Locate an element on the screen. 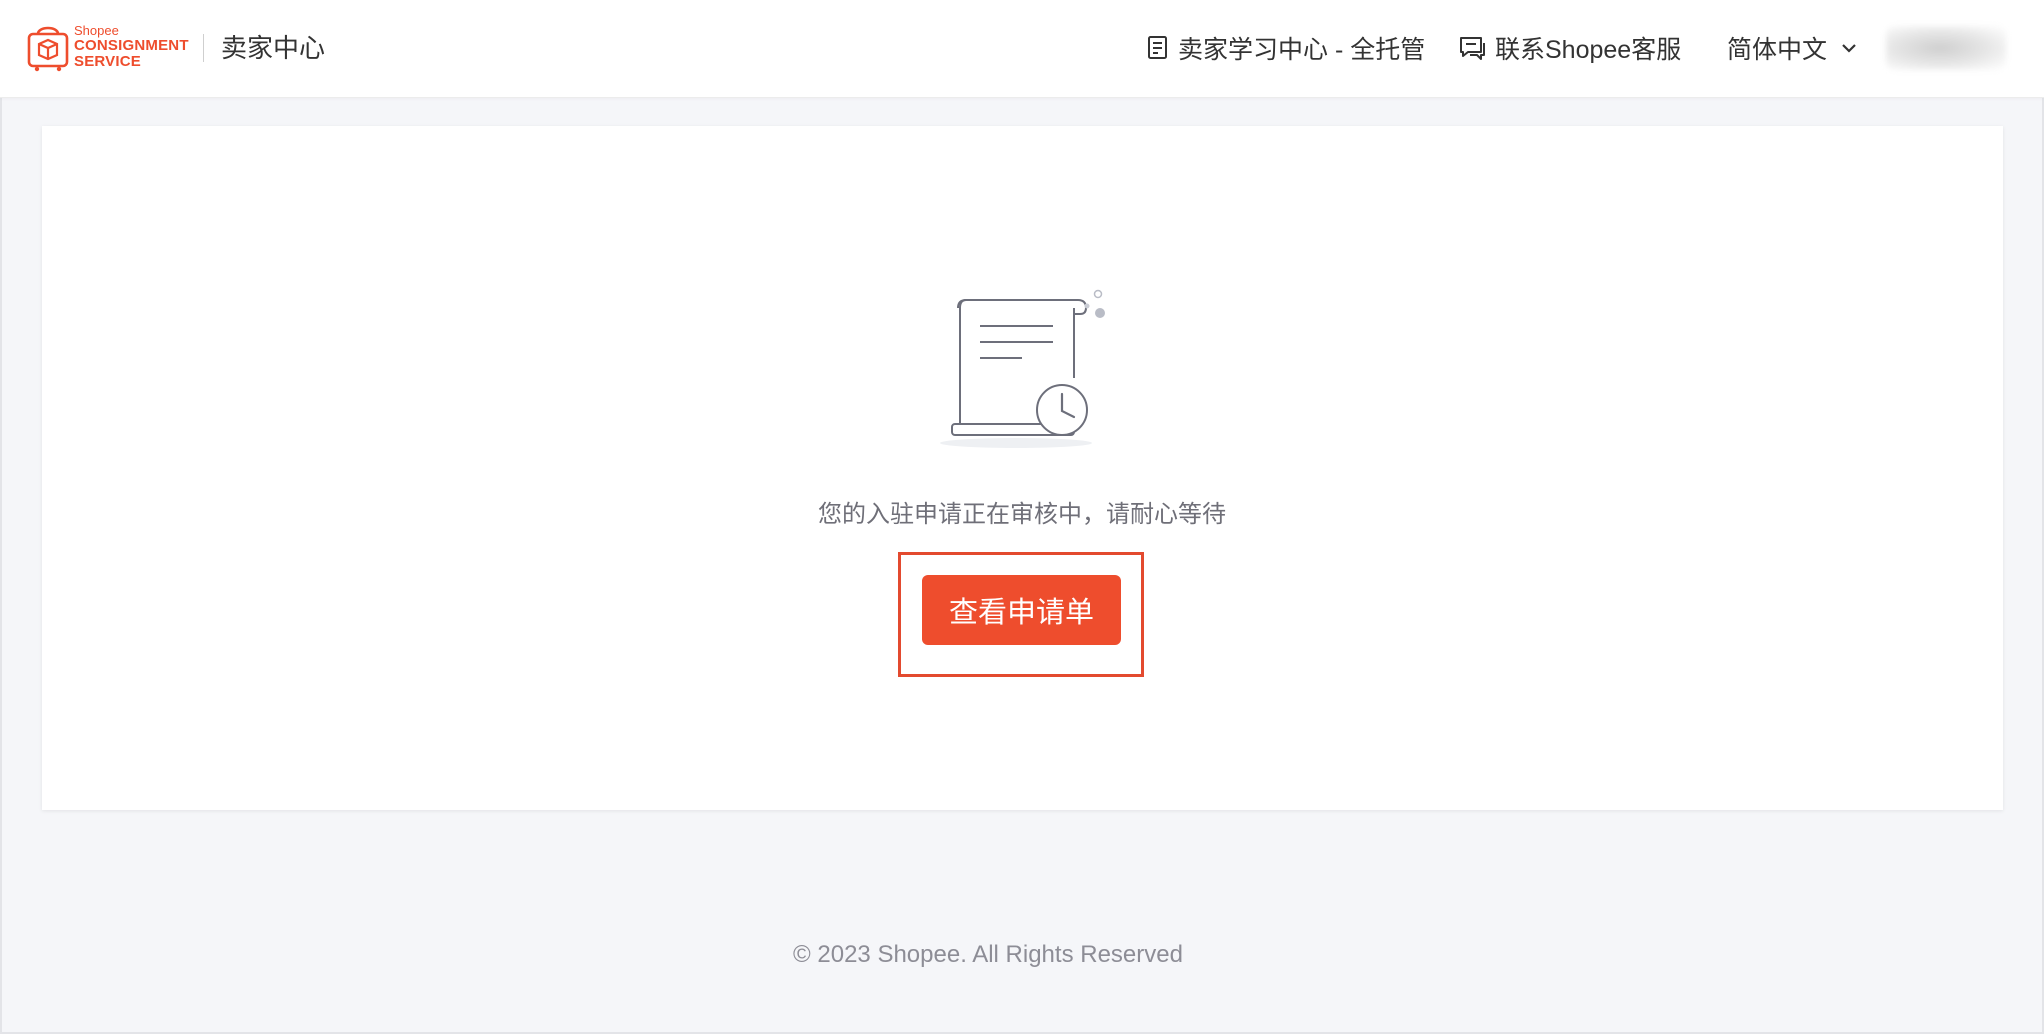 The image size is (2044, 1034). user-avatar-blurred is located at coordinates (1946, 48).